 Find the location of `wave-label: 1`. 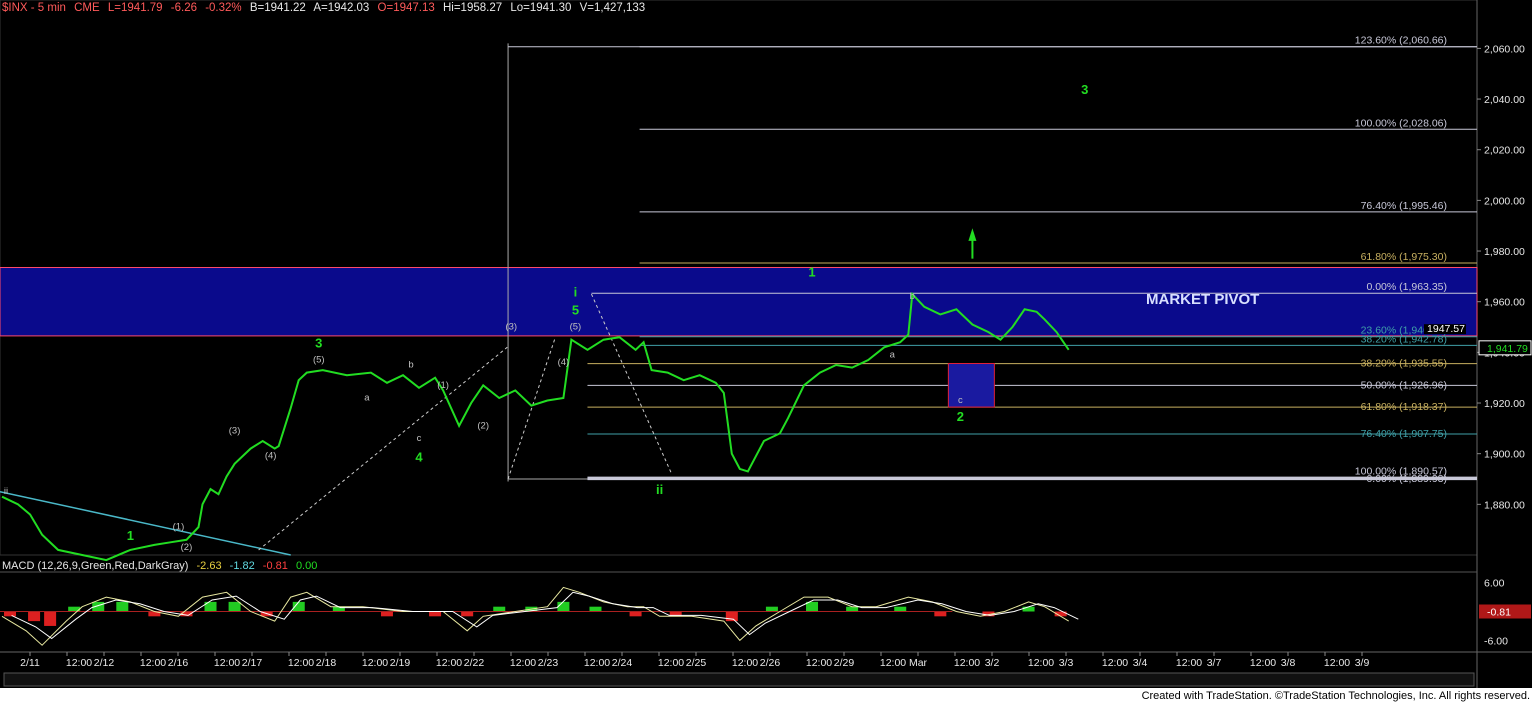

wave-label: 1 is located at coordinates (130, 535).